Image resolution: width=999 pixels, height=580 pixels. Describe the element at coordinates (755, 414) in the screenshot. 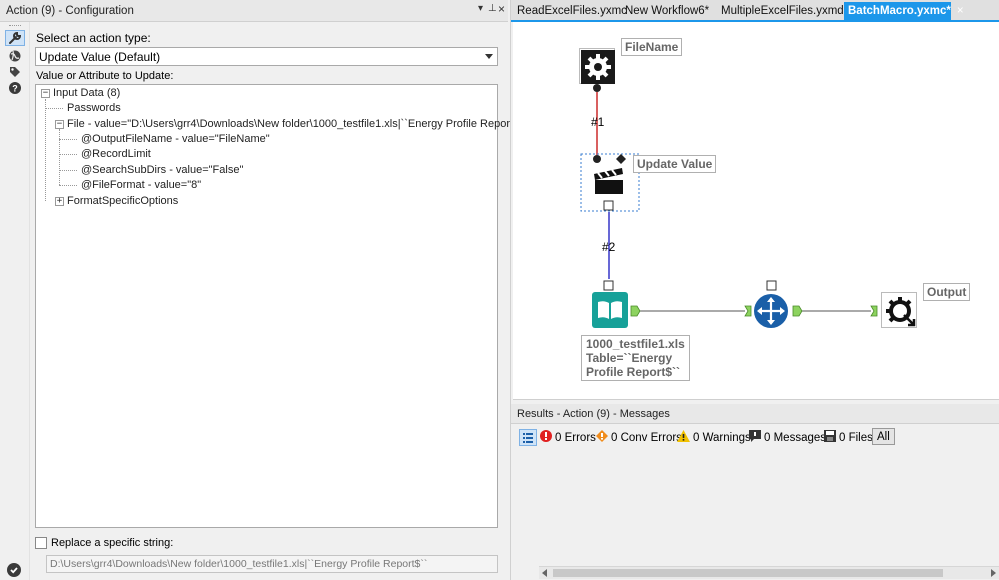

I see `results-title-bar: Results - Action (9) - Messages` at that location.